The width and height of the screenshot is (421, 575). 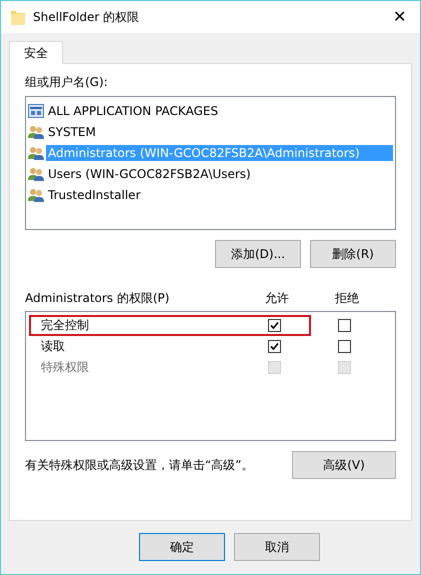 What do you see at coordinates (277, 547) in the screenshot?
I see `cancel-button: 取消` at bounding box center [277, 547].